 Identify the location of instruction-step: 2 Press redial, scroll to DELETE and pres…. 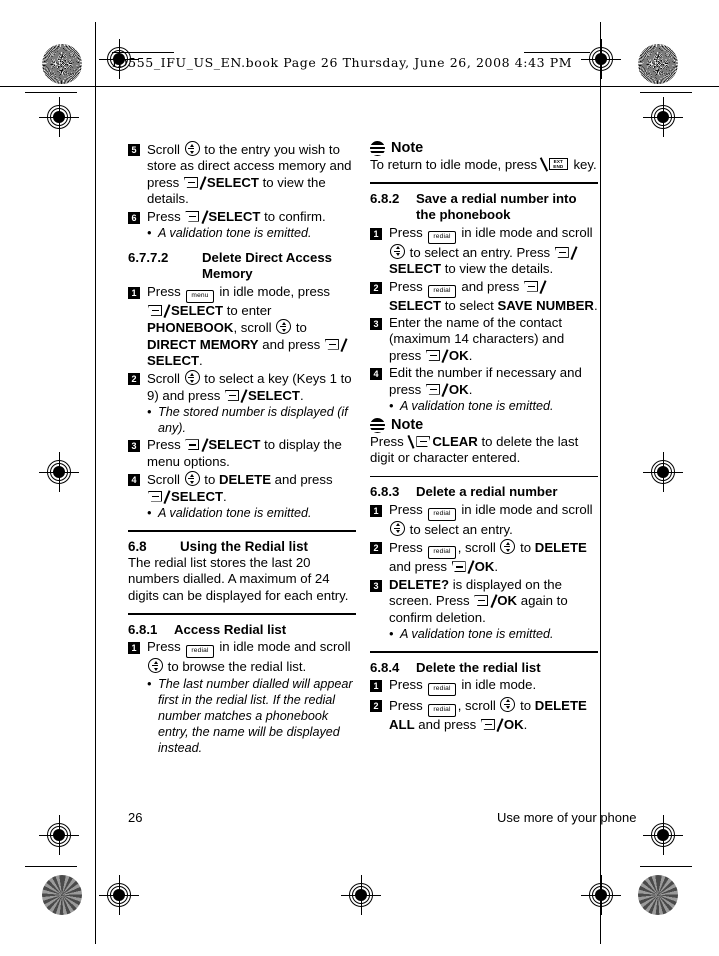
(484, 557).